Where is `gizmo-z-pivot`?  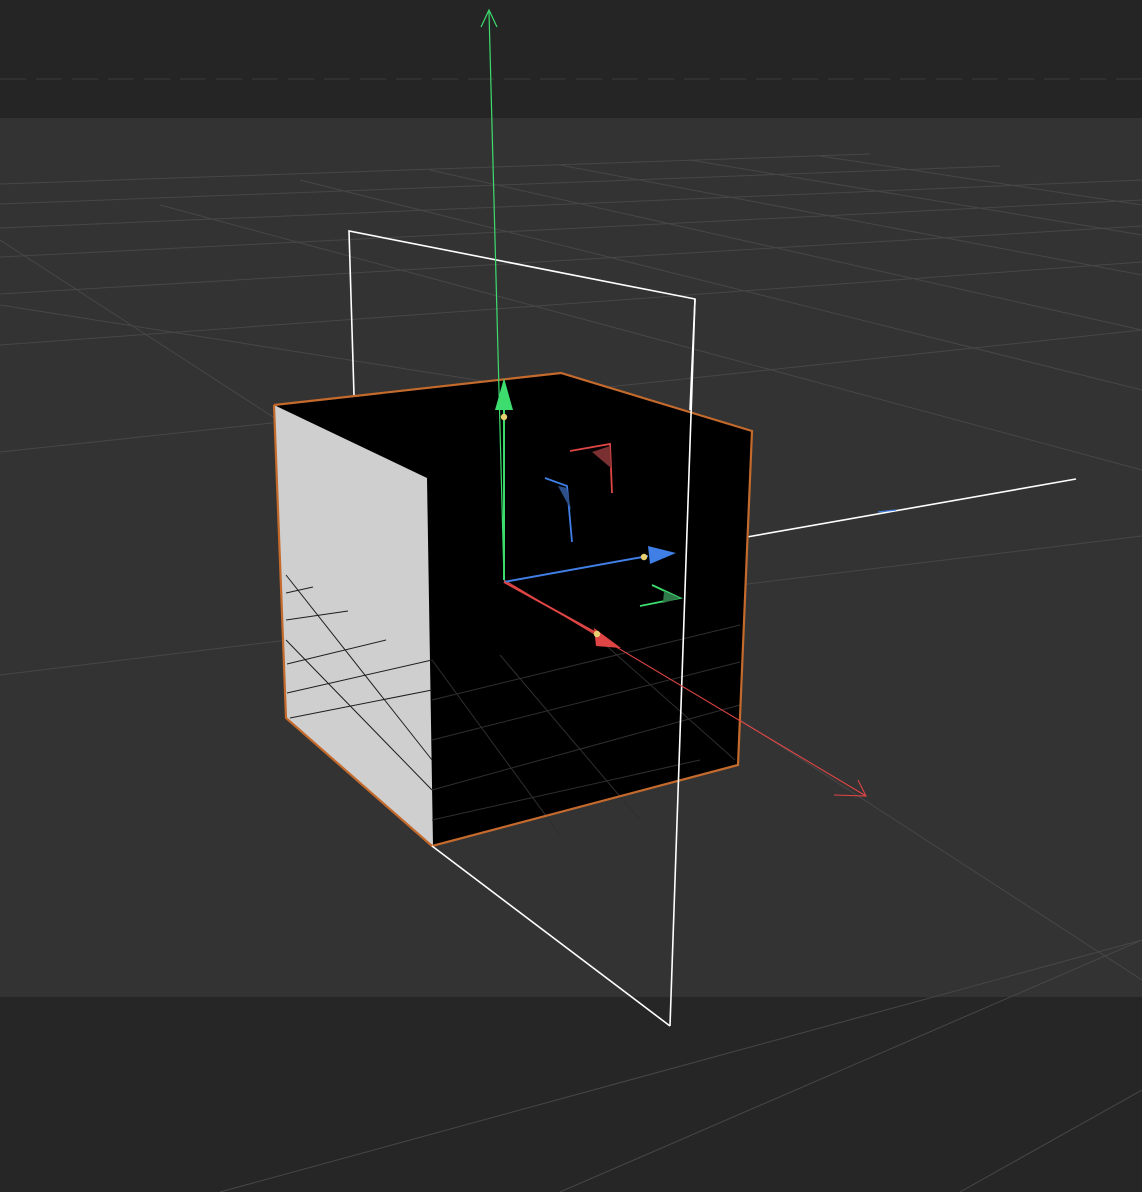 gizmo-z-pivot is located at coordinates (644, 557).